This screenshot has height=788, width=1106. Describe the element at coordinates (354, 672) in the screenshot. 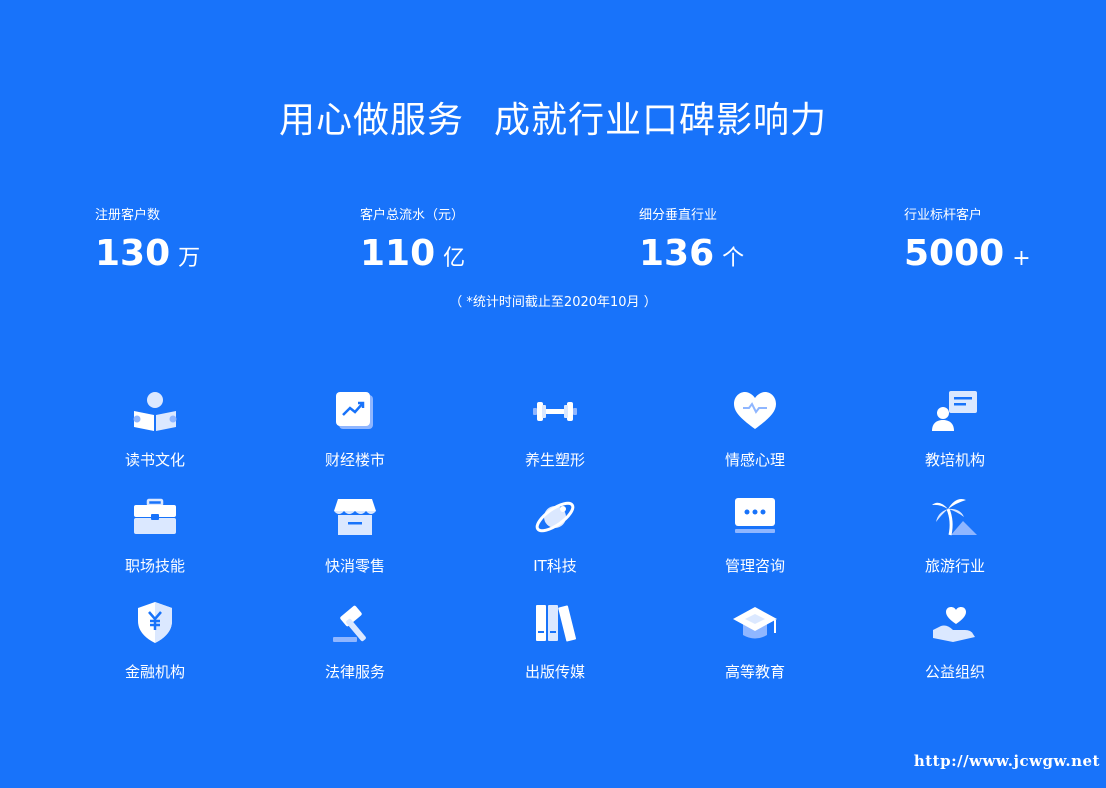

I see `industry-label: 法律服务` at that location.